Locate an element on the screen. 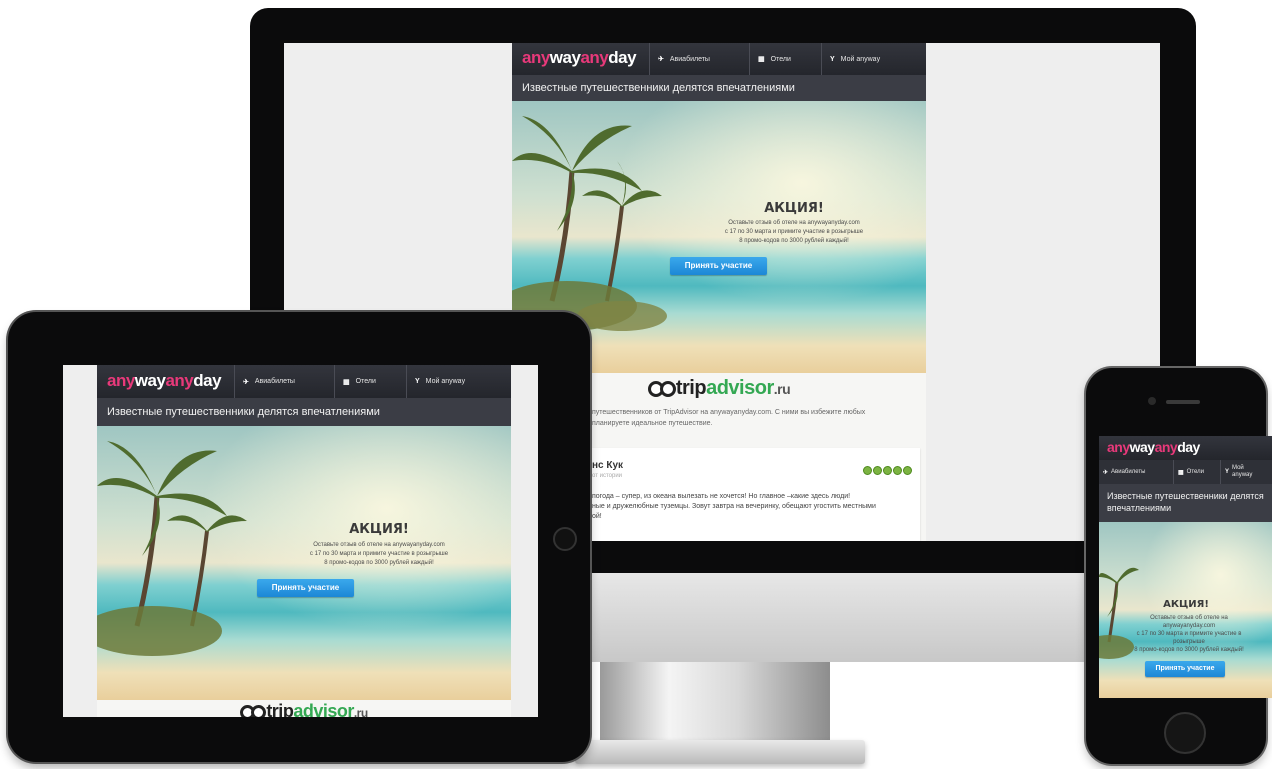  imac-stand-base is located at coordinates (720, 752).